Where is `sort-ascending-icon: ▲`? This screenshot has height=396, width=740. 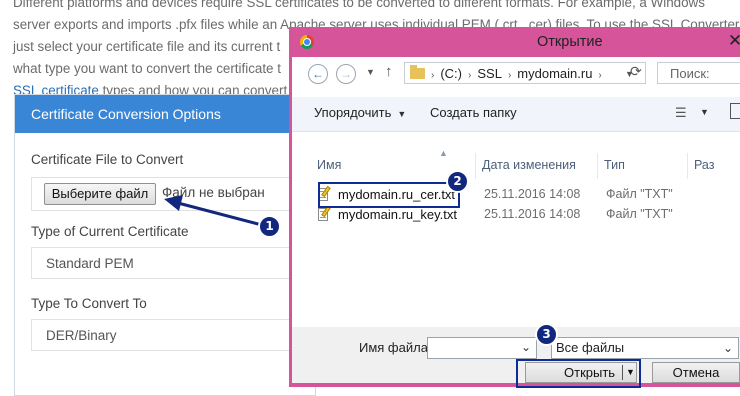 sort-ascending-icon: ▲ is located at coordinates (443, 153).